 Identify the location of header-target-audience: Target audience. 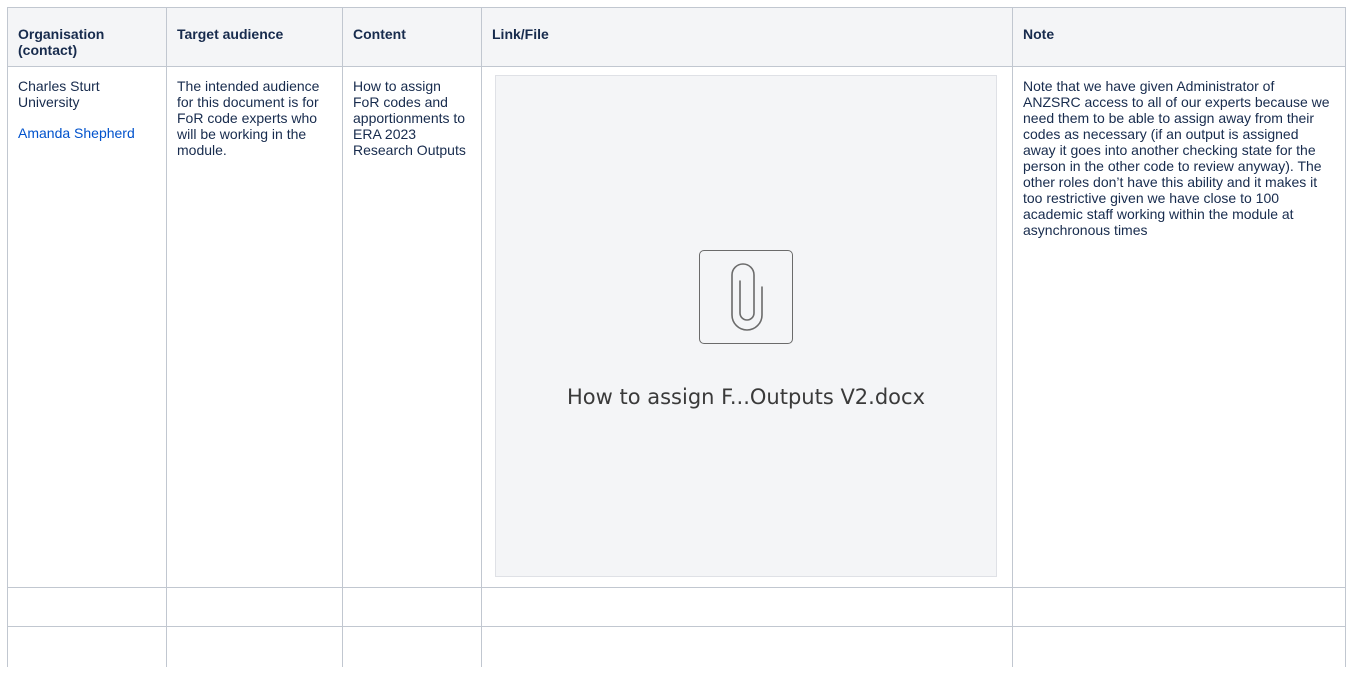
(254, 37).